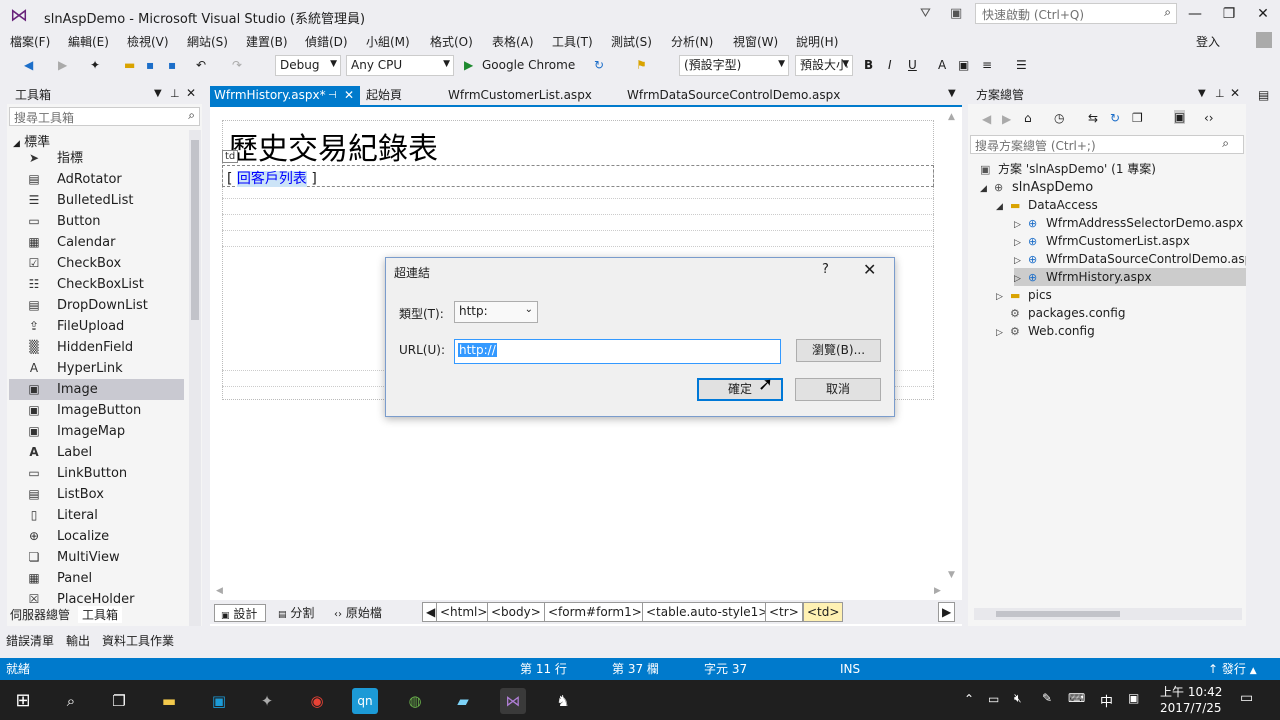 Image resolution: width=1280 pixels, height=720 pixels. What do you see at coordinates (869, 269) in the screenshot?
I see `dialog-close-button: ✕` at bounding box center [869, 269].